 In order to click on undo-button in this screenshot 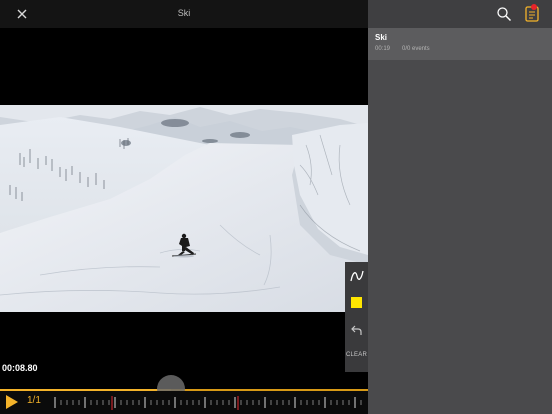, I will do `click(356, 330)`.